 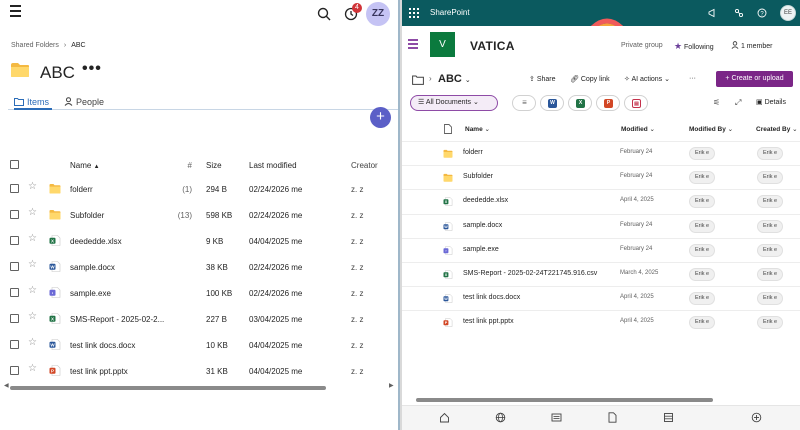 What do you see at coordinates (199, 241) in the screenshot?
I see `table-row: ☆ Xdeededde.xlsx 9 KB 04/04/2025 me z. z` at bounding box center [199, 241].